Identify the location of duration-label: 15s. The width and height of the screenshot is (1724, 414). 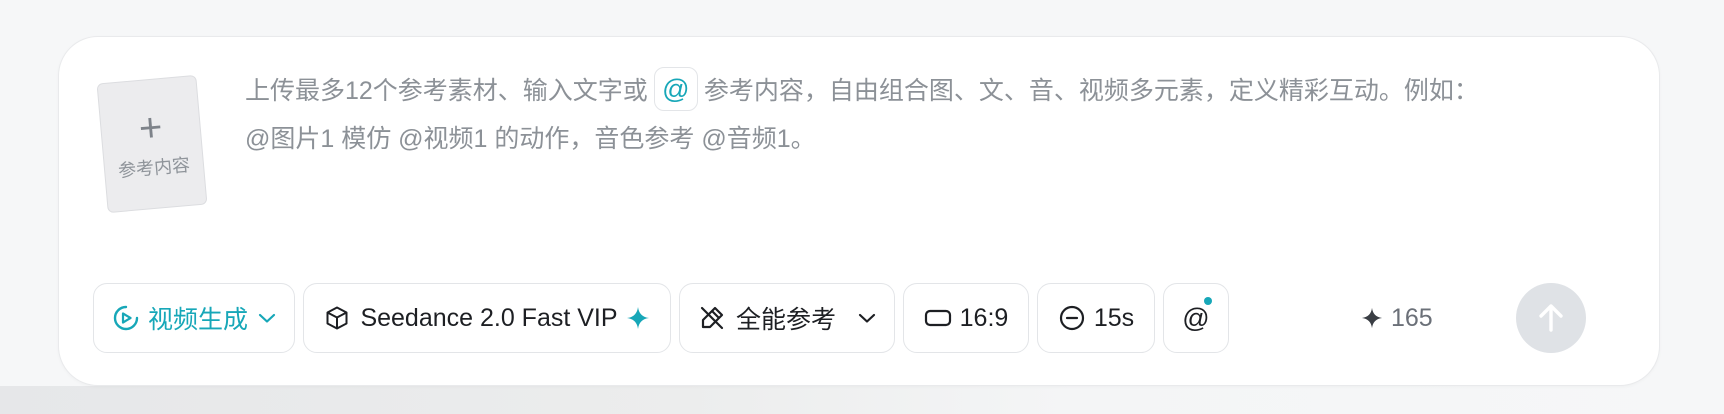
(1114, 317).